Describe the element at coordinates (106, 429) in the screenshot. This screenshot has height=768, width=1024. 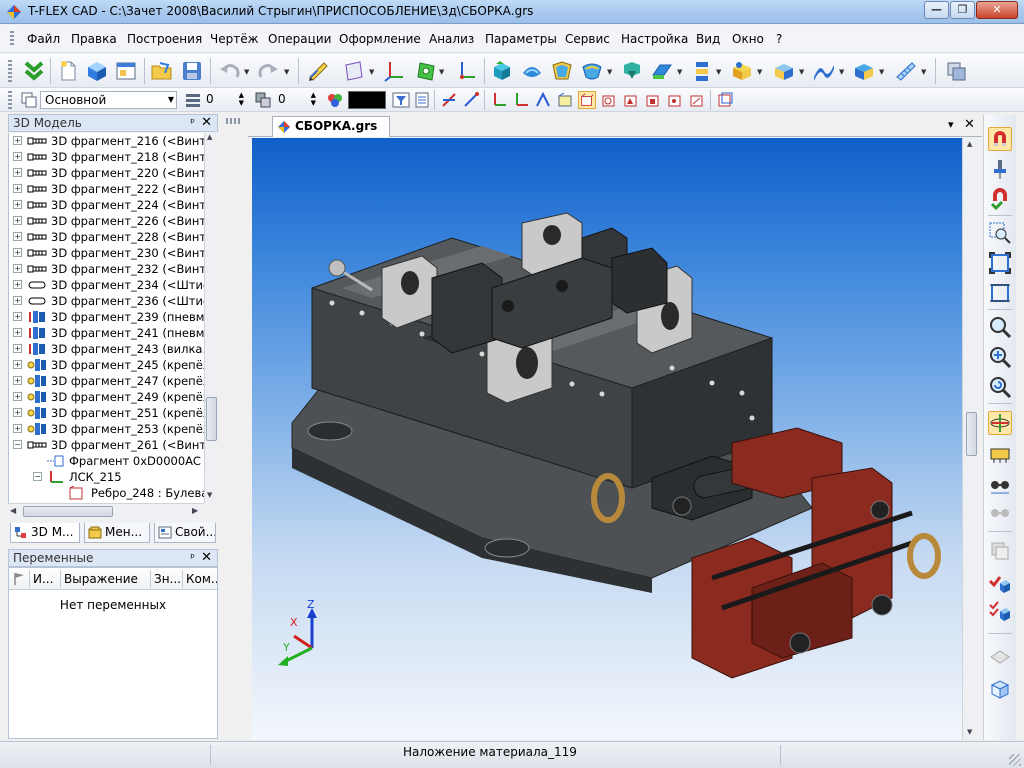
I see `tree-item: +3D фрагмент_253 (крепёж 2.g` at that location.